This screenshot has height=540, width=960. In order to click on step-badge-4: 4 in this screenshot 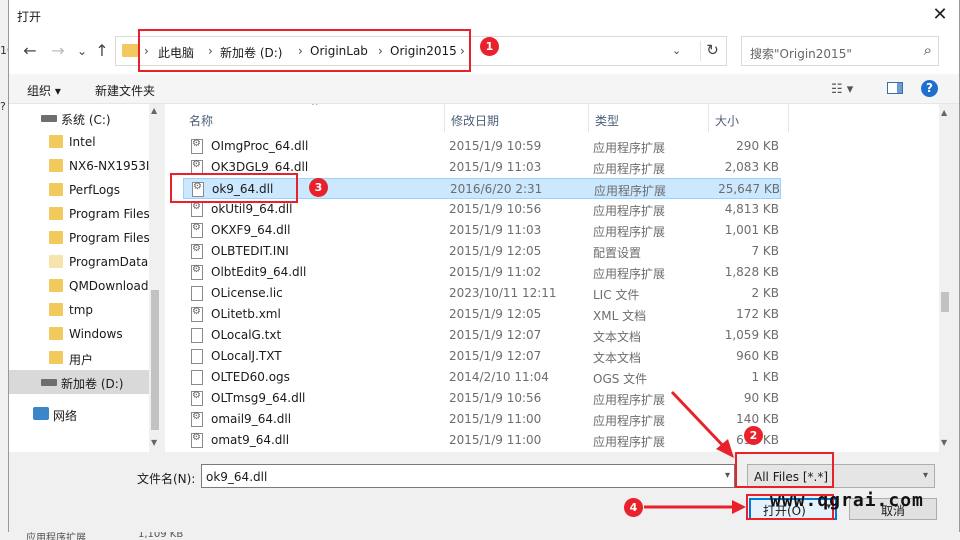, I will do `click(633, 507)`.